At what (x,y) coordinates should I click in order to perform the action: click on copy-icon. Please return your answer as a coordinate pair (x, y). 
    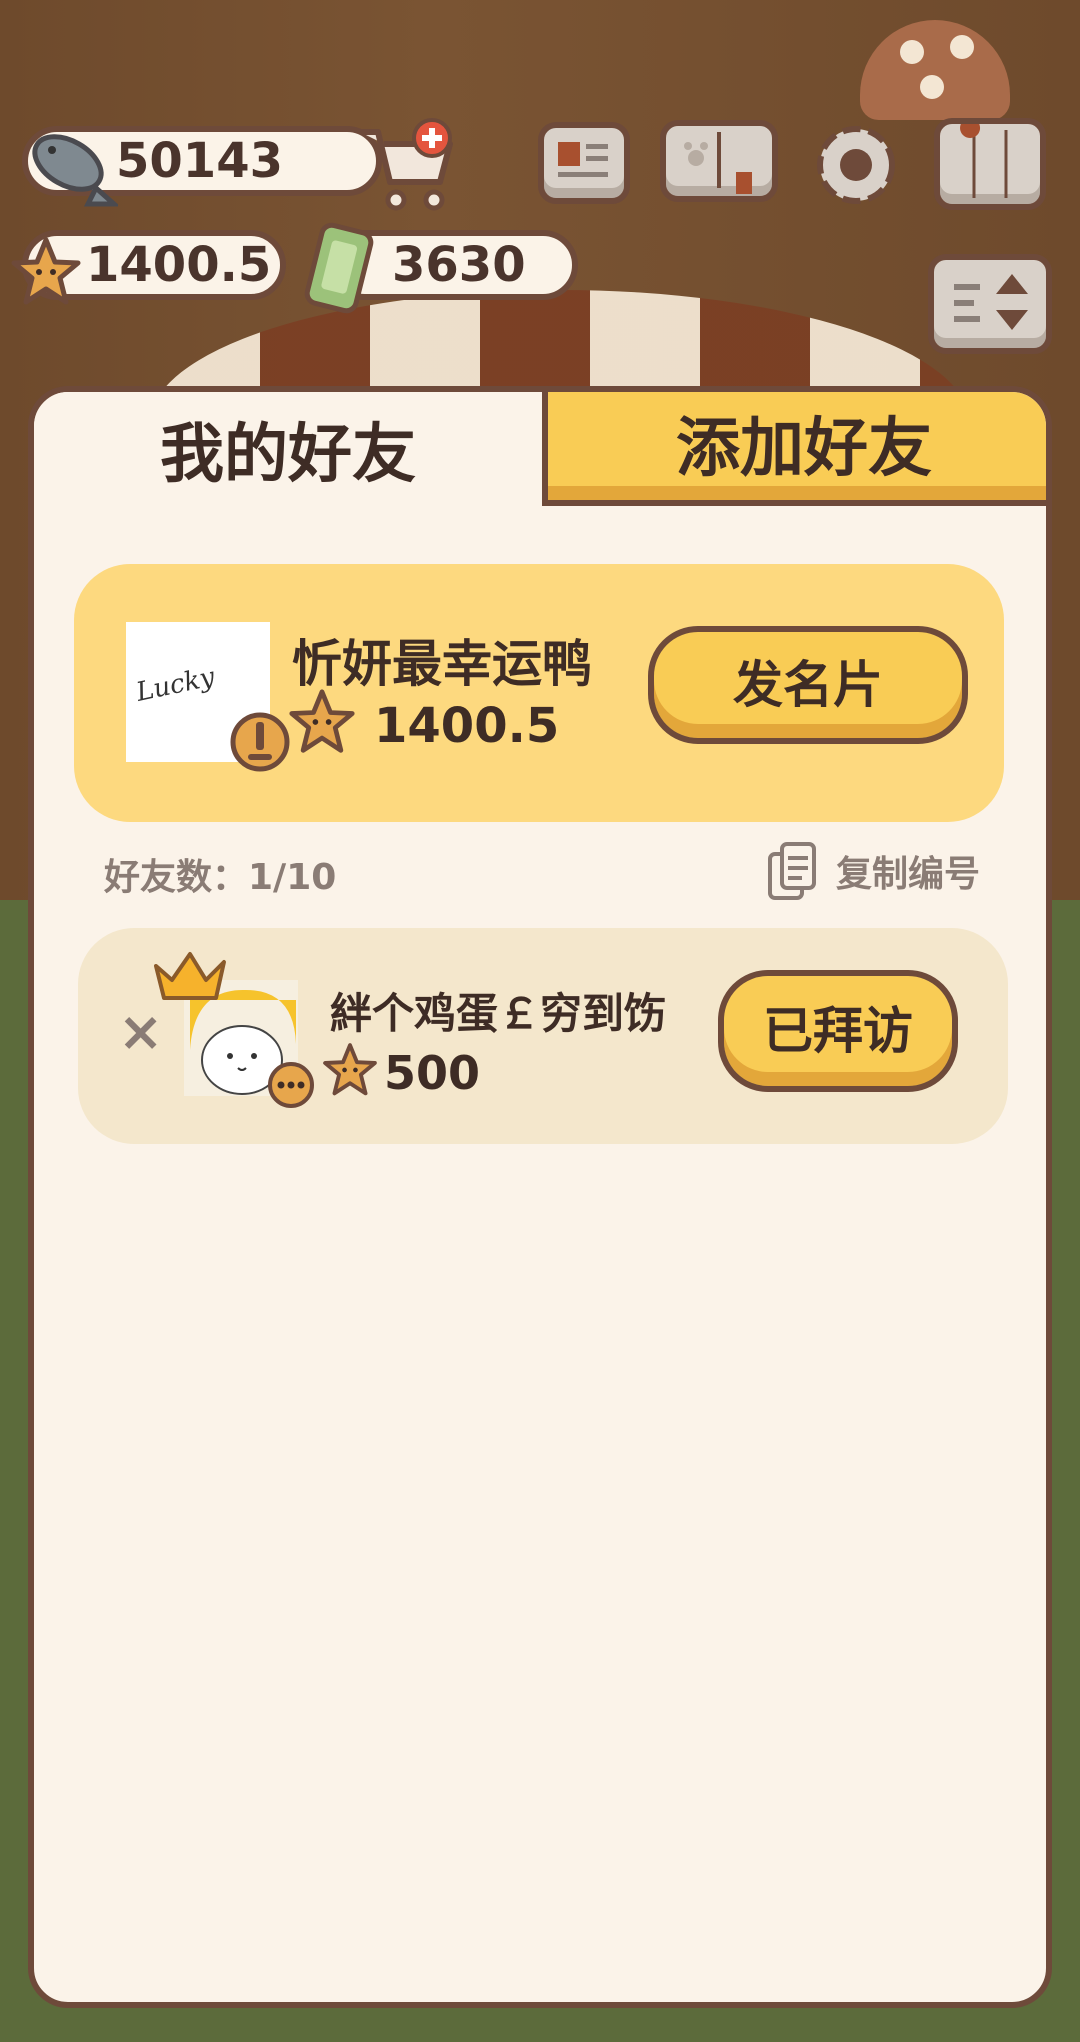
    Looking at the image, I should click on (791, 871).